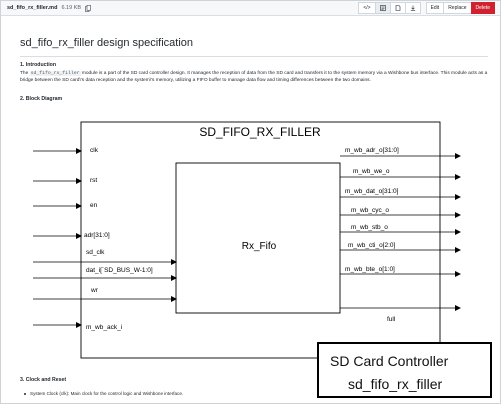 This screenshot has height=404, width=501. I want to click on port-label-m-wb-cyc-o: m_wb_cyc_o, so click(370, 210).